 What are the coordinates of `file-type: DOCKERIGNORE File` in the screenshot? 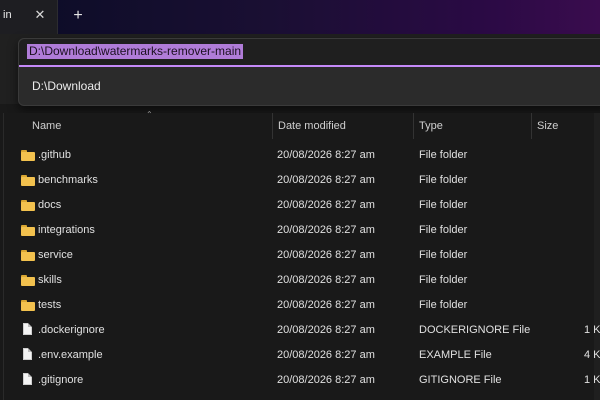 It's located at (475, 330).